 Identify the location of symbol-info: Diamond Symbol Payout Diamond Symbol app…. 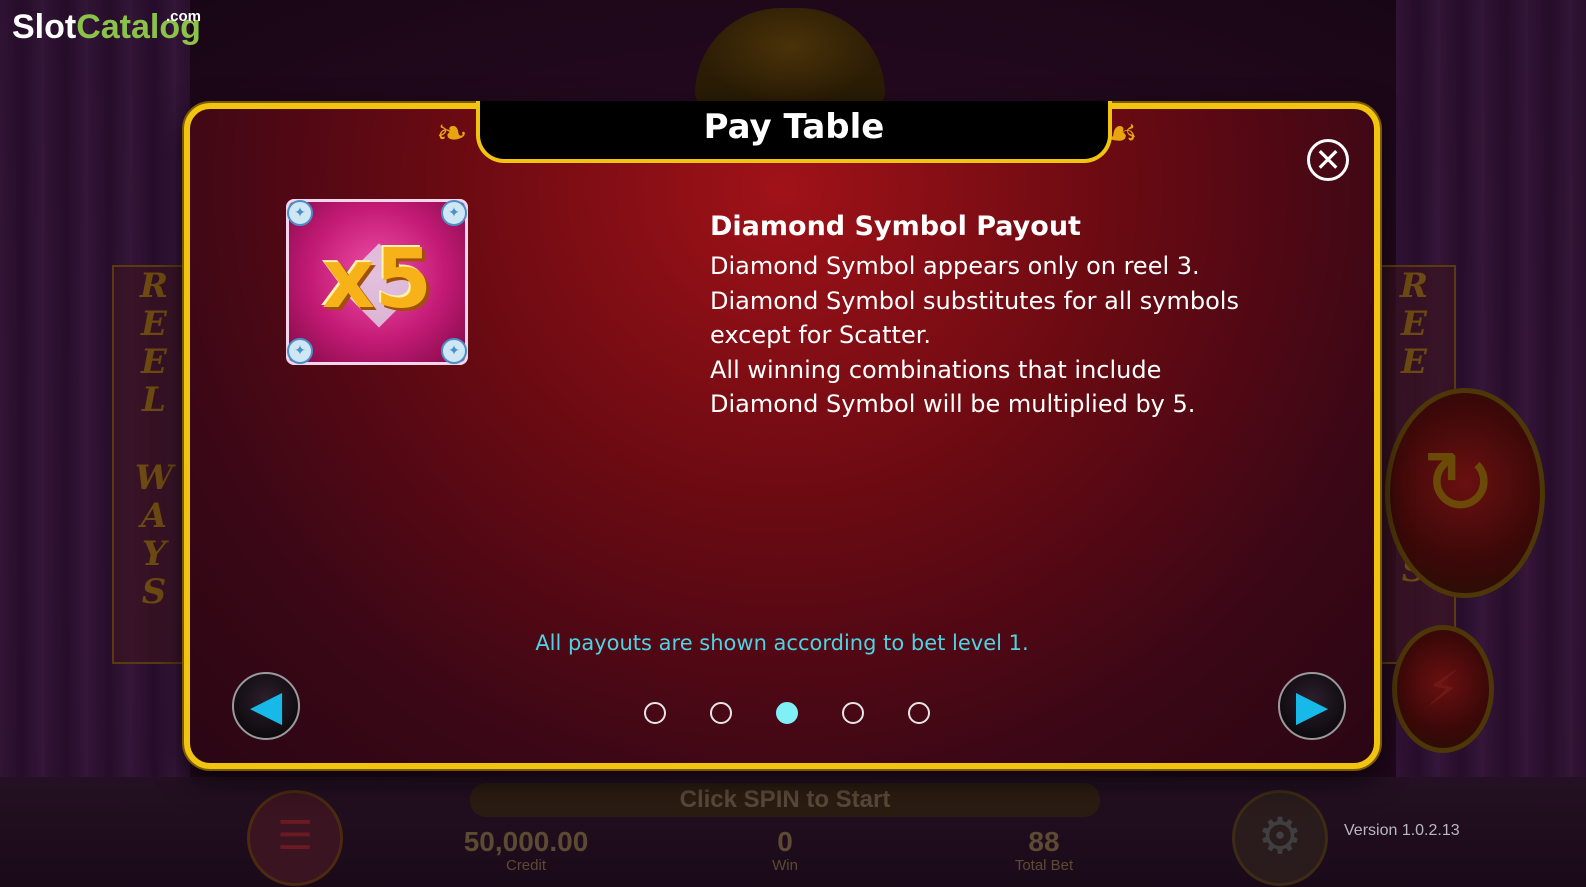
(1020, 315).